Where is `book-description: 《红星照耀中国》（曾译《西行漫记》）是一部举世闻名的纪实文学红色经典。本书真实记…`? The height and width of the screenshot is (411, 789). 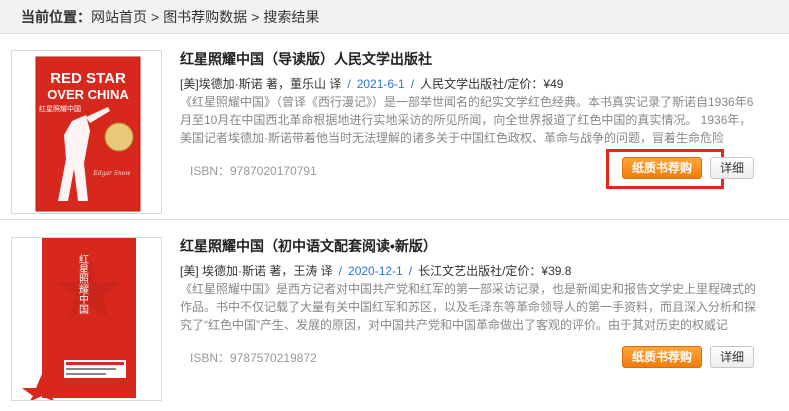 book-description: 《红星照耀中国》（曾译《西行漫记》）是一部举世闻名的纪实文学红色经典。本书真实记… is located at coordinates (467, 120).